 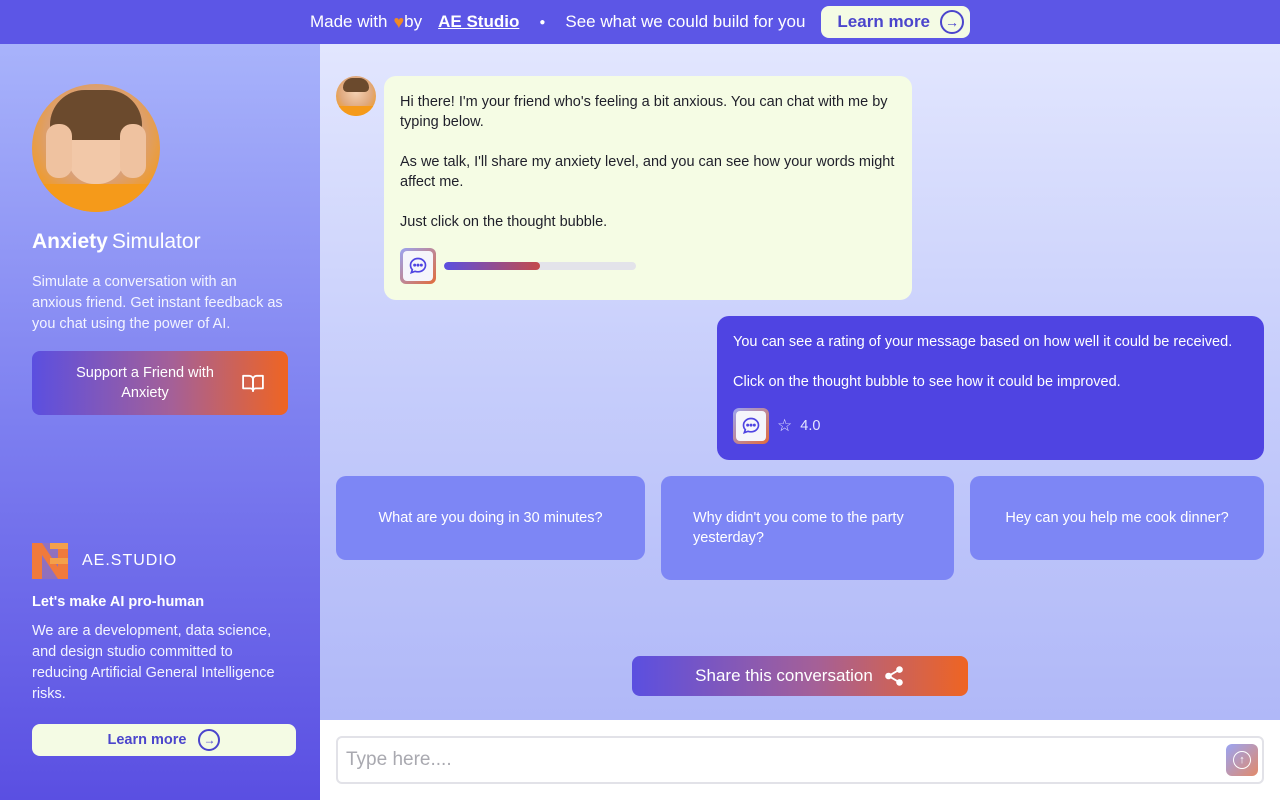 I want to click on anxiety-level-meter, so click(x=540, y=266).